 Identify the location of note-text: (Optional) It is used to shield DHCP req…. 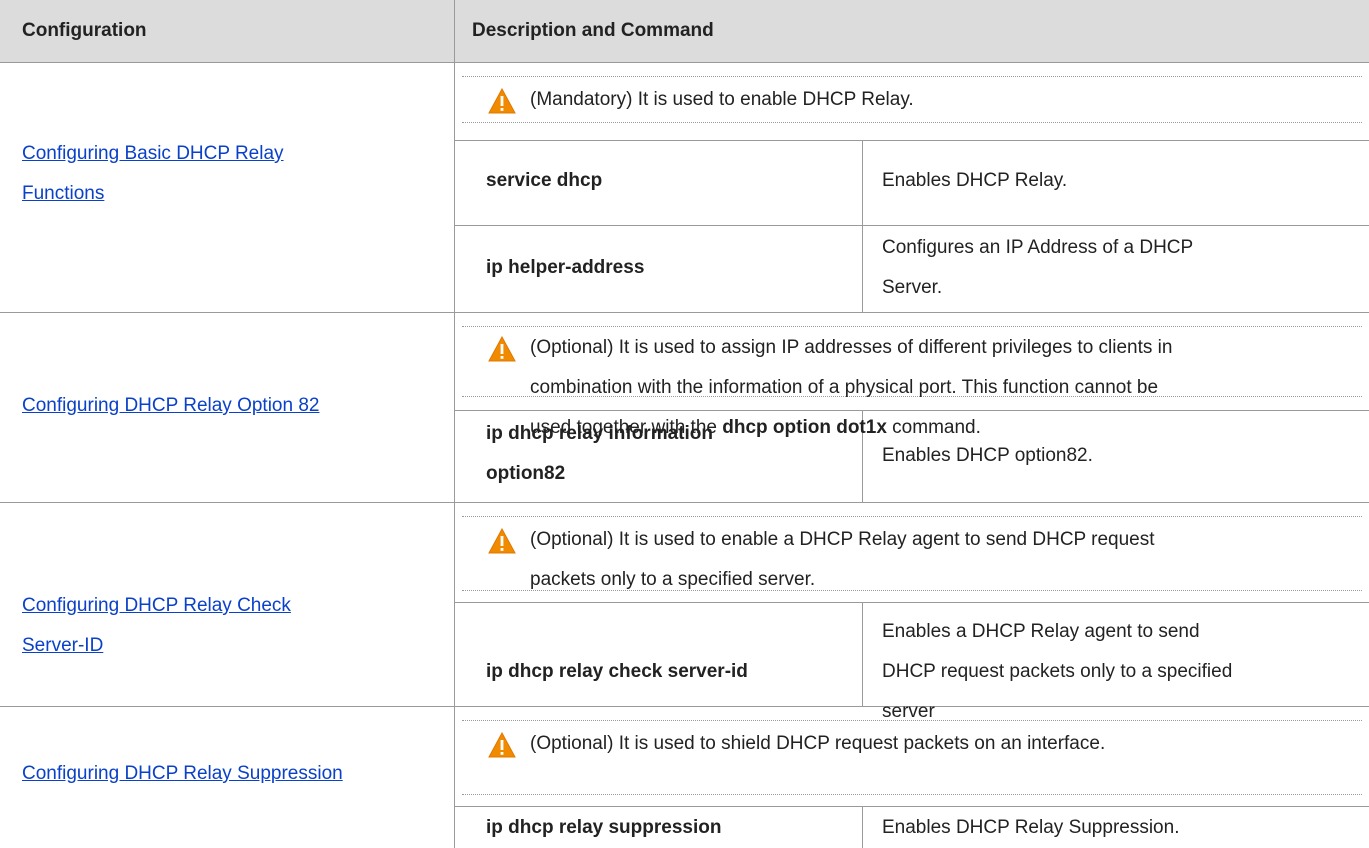
(818, 743).